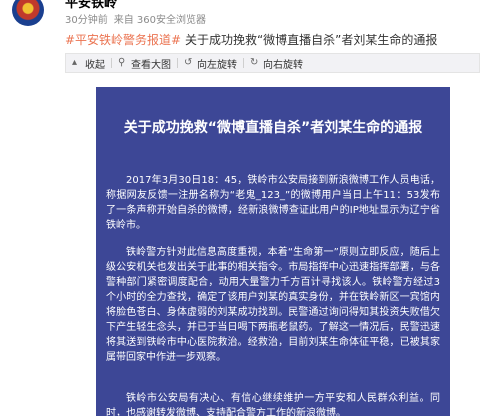 This screenshot has width=492, height=416. Describe the element at coordinates (188, 62) in the screenshot. I see `rotate-left-icon: ↺` at that location.